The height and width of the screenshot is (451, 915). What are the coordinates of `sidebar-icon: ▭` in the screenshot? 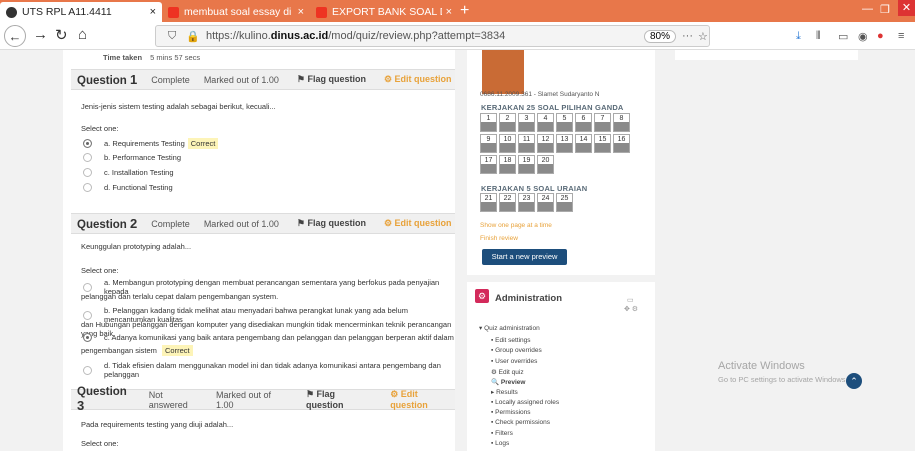 It's located at (843, 36).